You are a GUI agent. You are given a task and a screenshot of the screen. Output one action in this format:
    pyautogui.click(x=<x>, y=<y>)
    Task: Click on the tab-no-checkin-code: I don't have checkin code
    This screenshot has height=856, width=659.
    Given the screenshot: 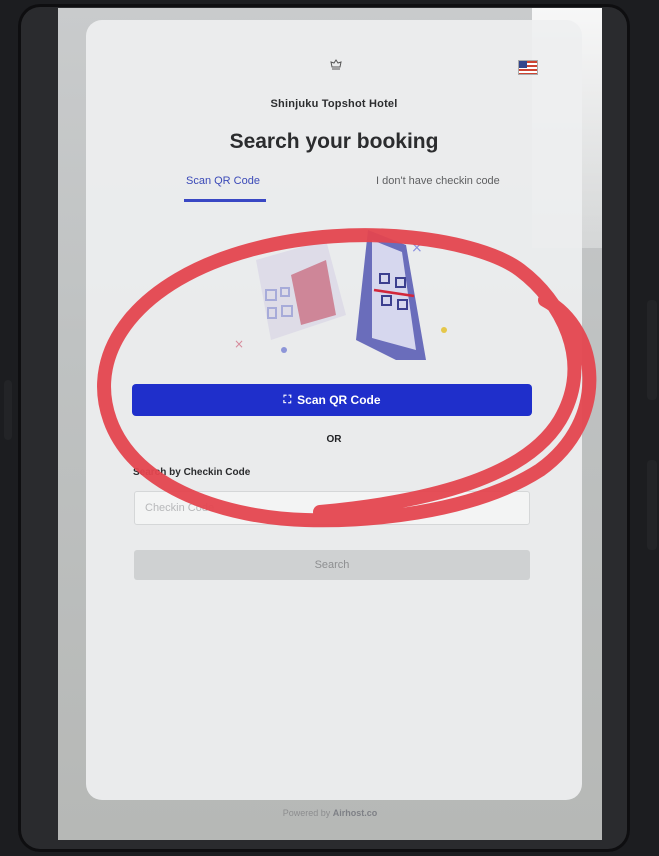 What is the action you would take?
    pyautogui.click(x=438, y=181)
    